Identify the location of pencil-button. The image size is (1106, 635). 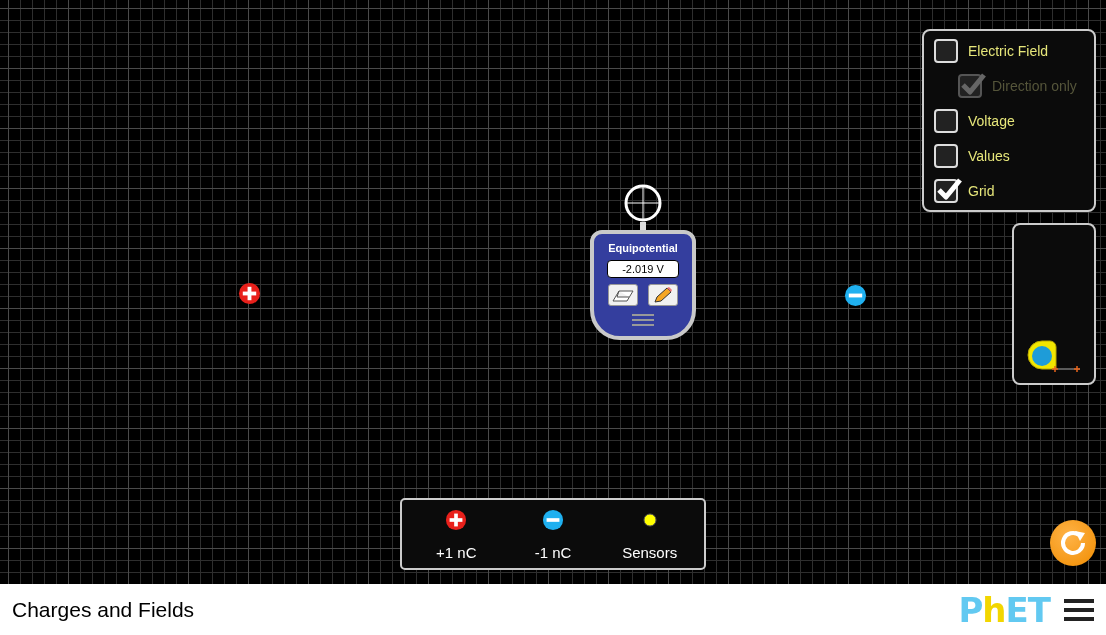
(663, 295).